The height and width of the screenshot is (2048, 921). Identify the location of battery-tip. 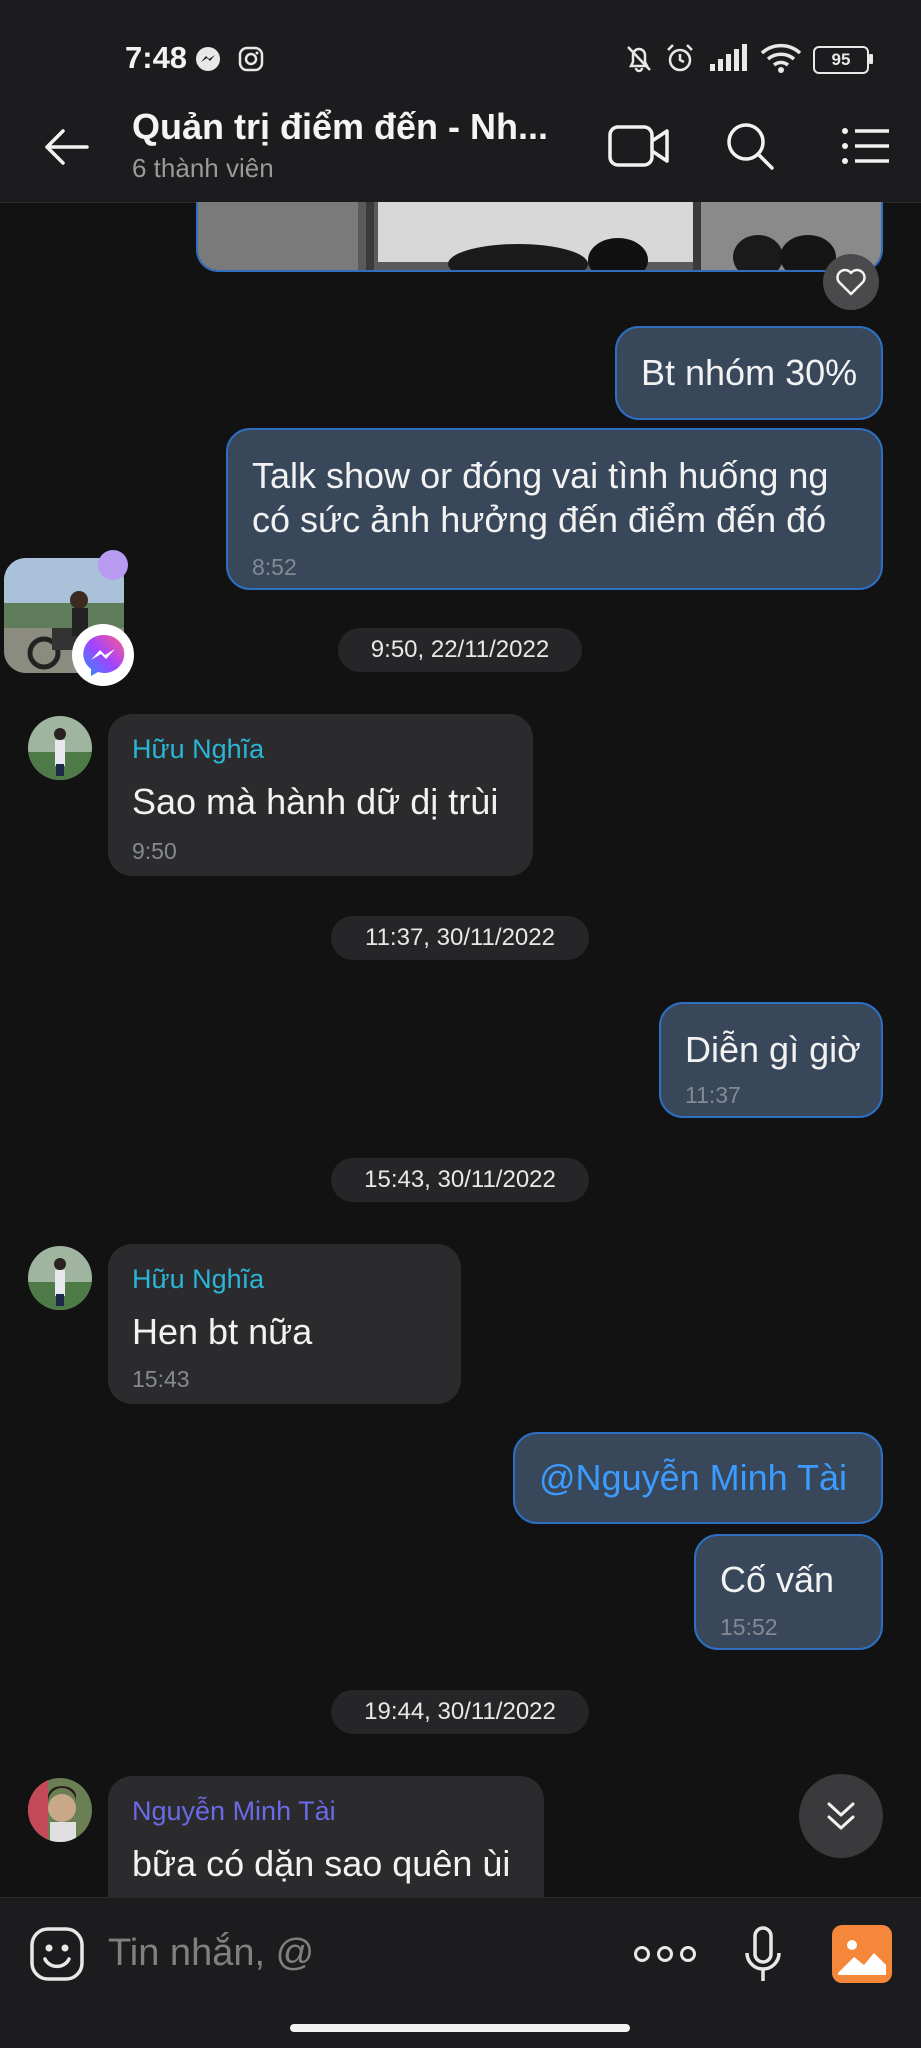
(871, 59).